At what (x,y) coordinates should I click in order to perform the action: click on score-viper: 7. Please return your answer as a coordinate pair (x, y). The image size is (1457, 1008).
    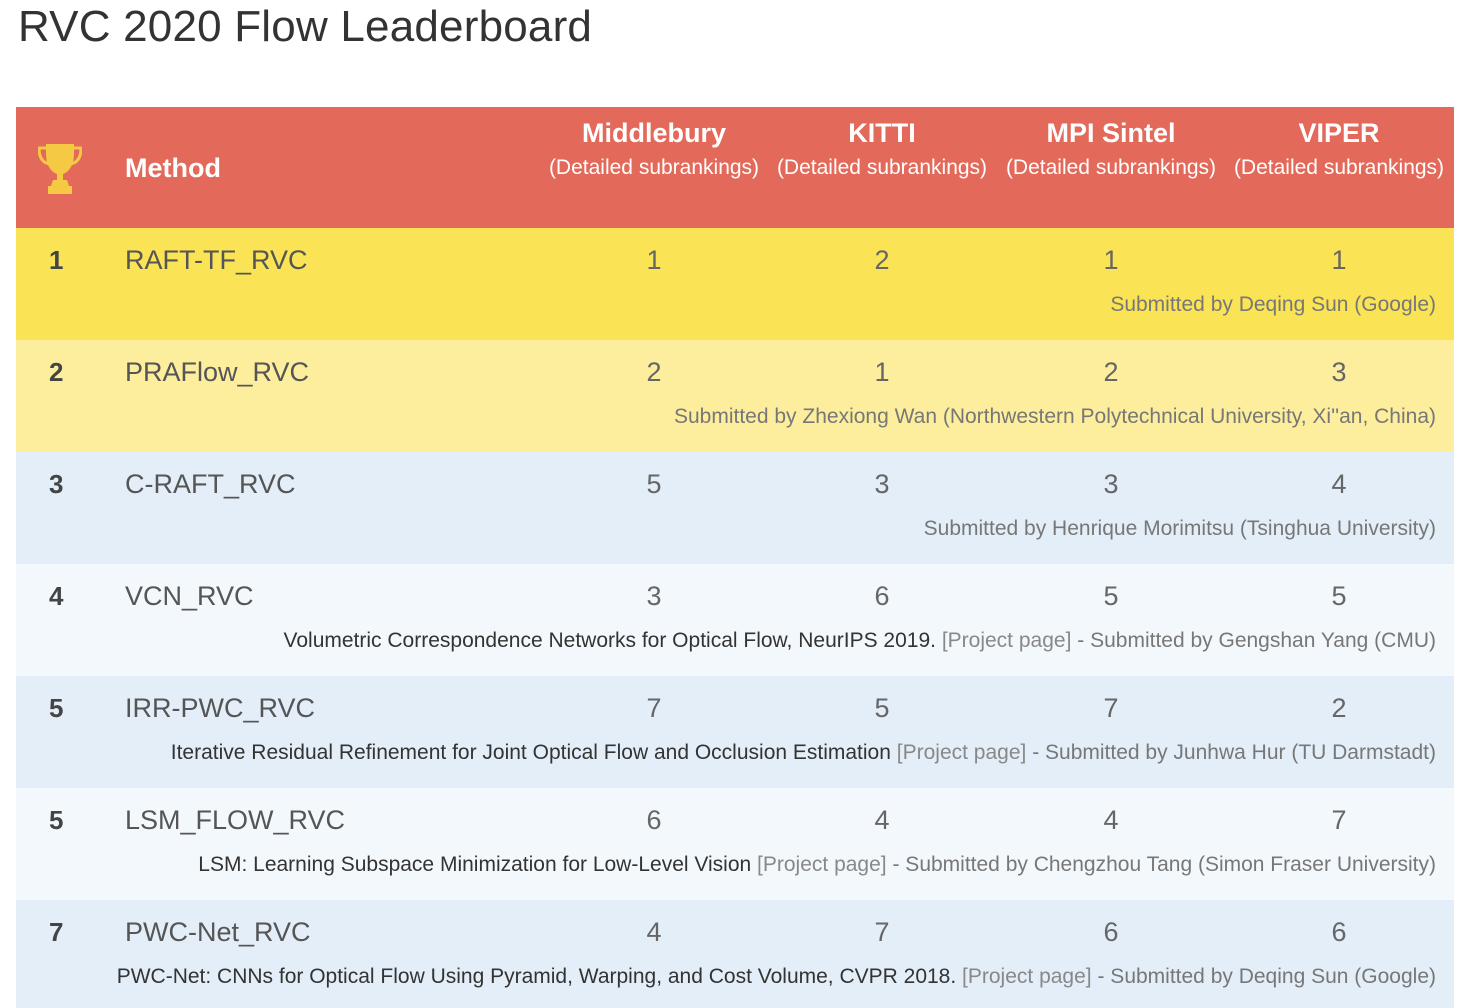
    Looking at the image, I should click on (1339, 820).